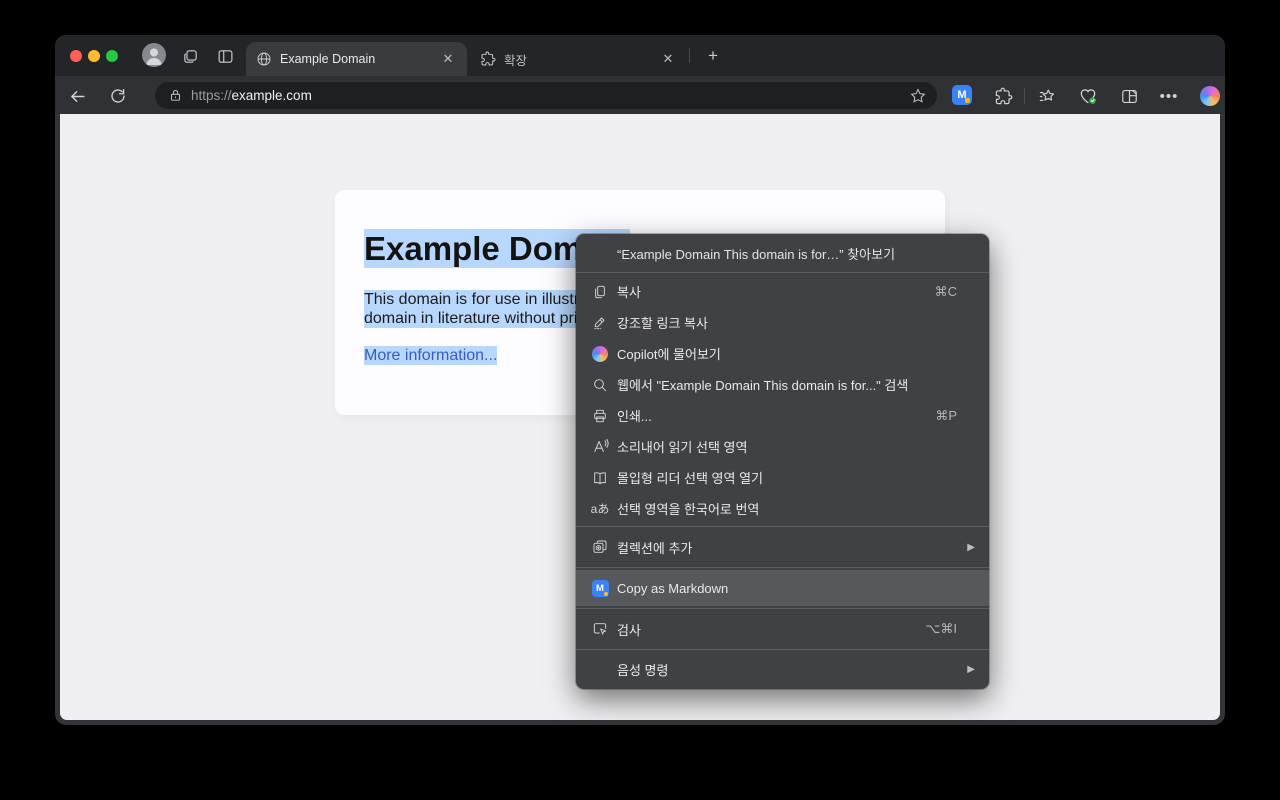  Describe the element at coordinates (600, 509) in the screenshot. I see `translate-icon: aあ` at that location.